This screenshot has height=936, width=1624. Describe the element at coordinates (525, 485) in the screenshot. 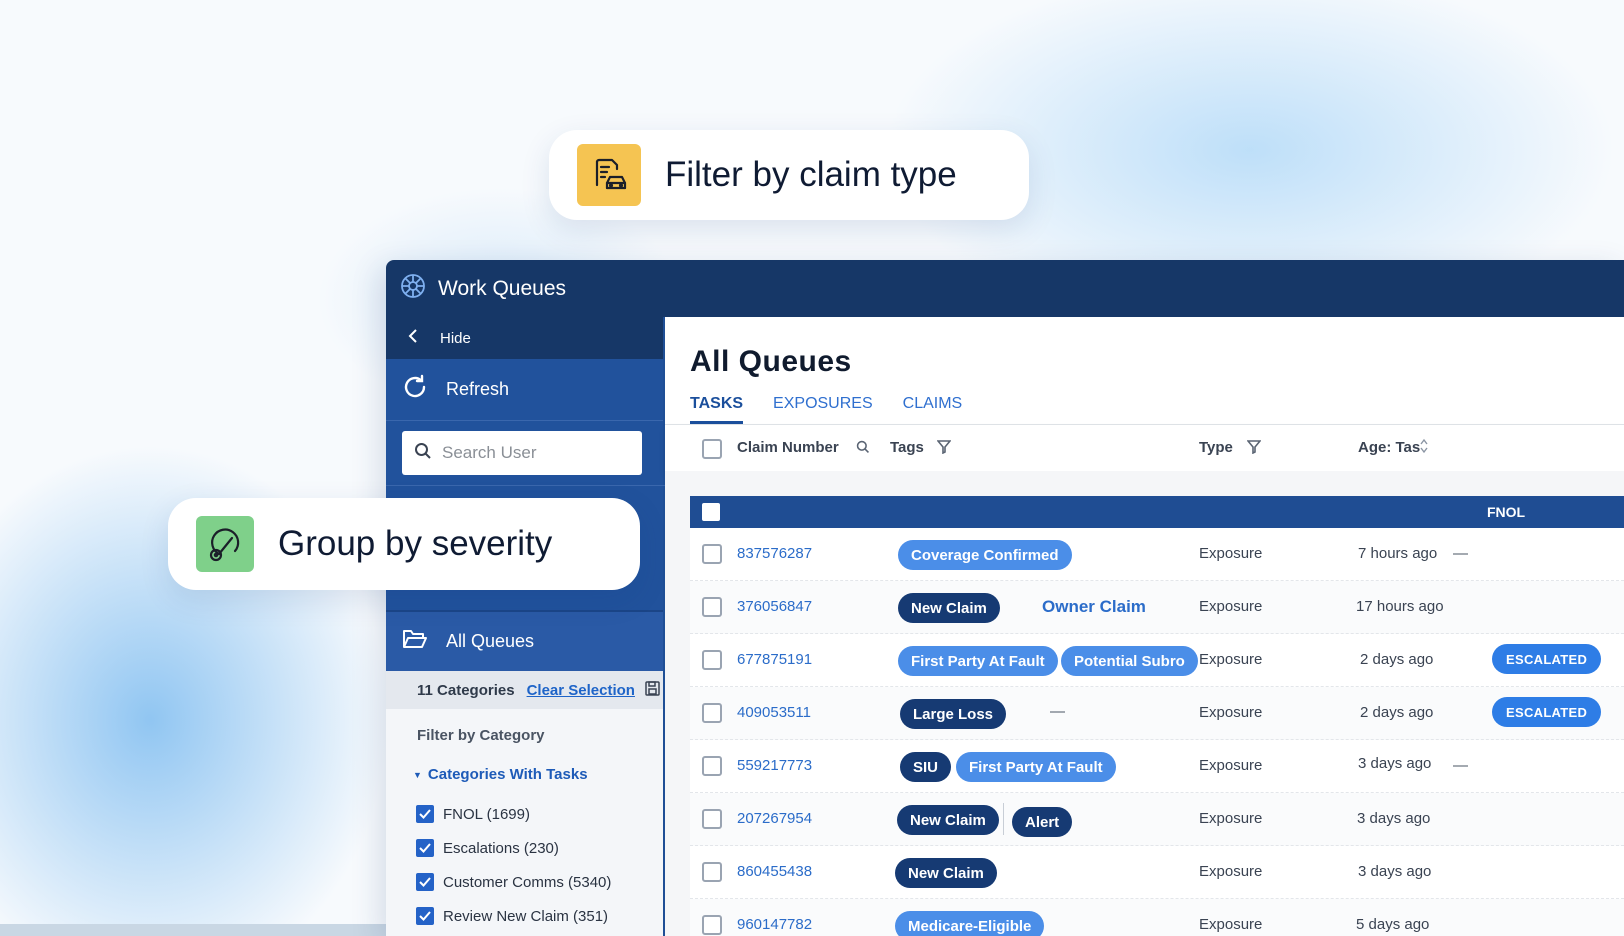

I see `divider` at that location.